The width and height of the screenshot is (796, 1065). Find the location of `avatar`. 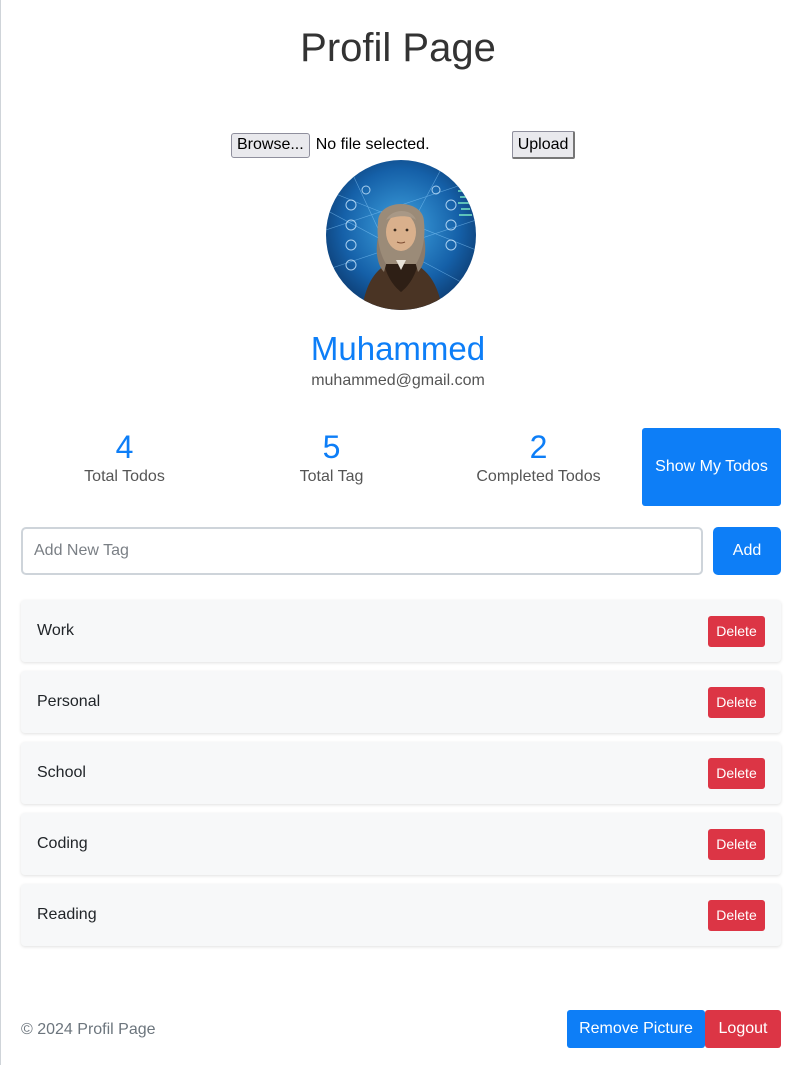

avatar is located at coordinates (401, 235).